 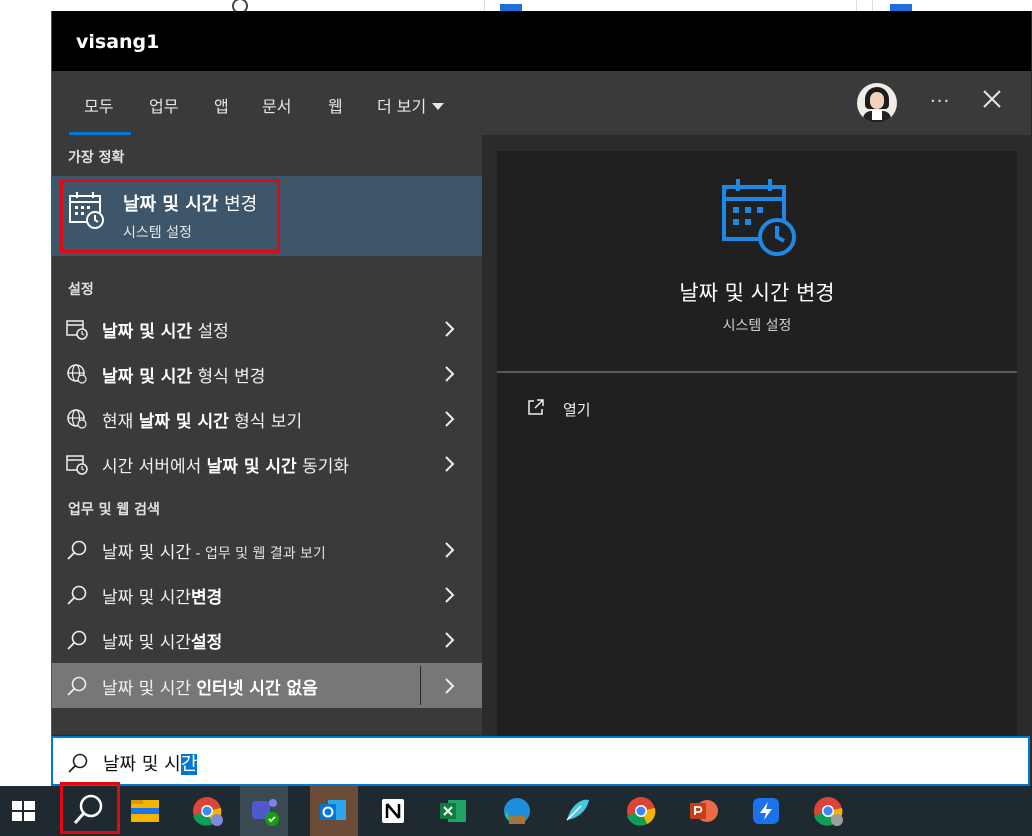 What do you see at coordinates (171, 204) in the screenshot?
I see `best-match-title-bold: 날짜 및 시간` at bounding box center [171, 204].